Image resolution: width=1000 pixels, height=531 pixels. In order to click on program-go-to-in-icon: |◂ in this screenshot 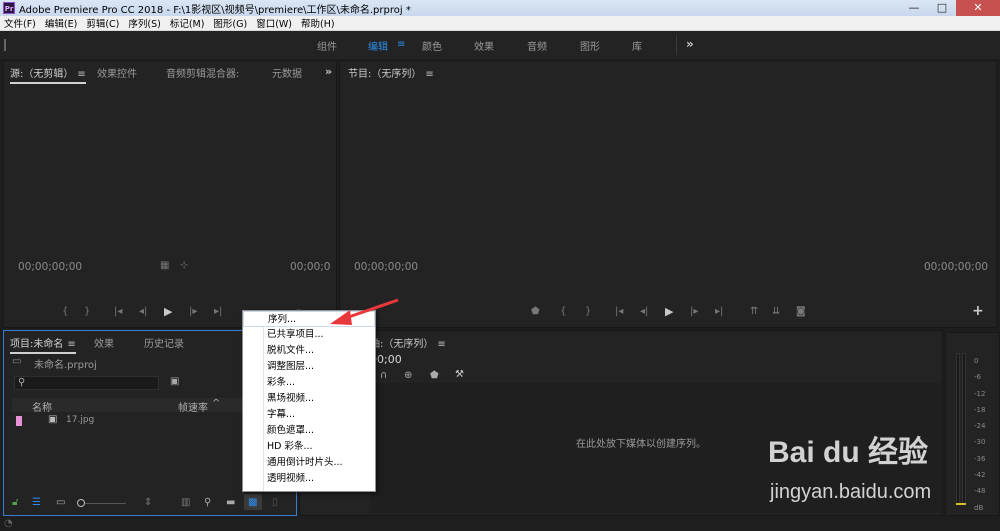, I will do `click(619, 311)`.